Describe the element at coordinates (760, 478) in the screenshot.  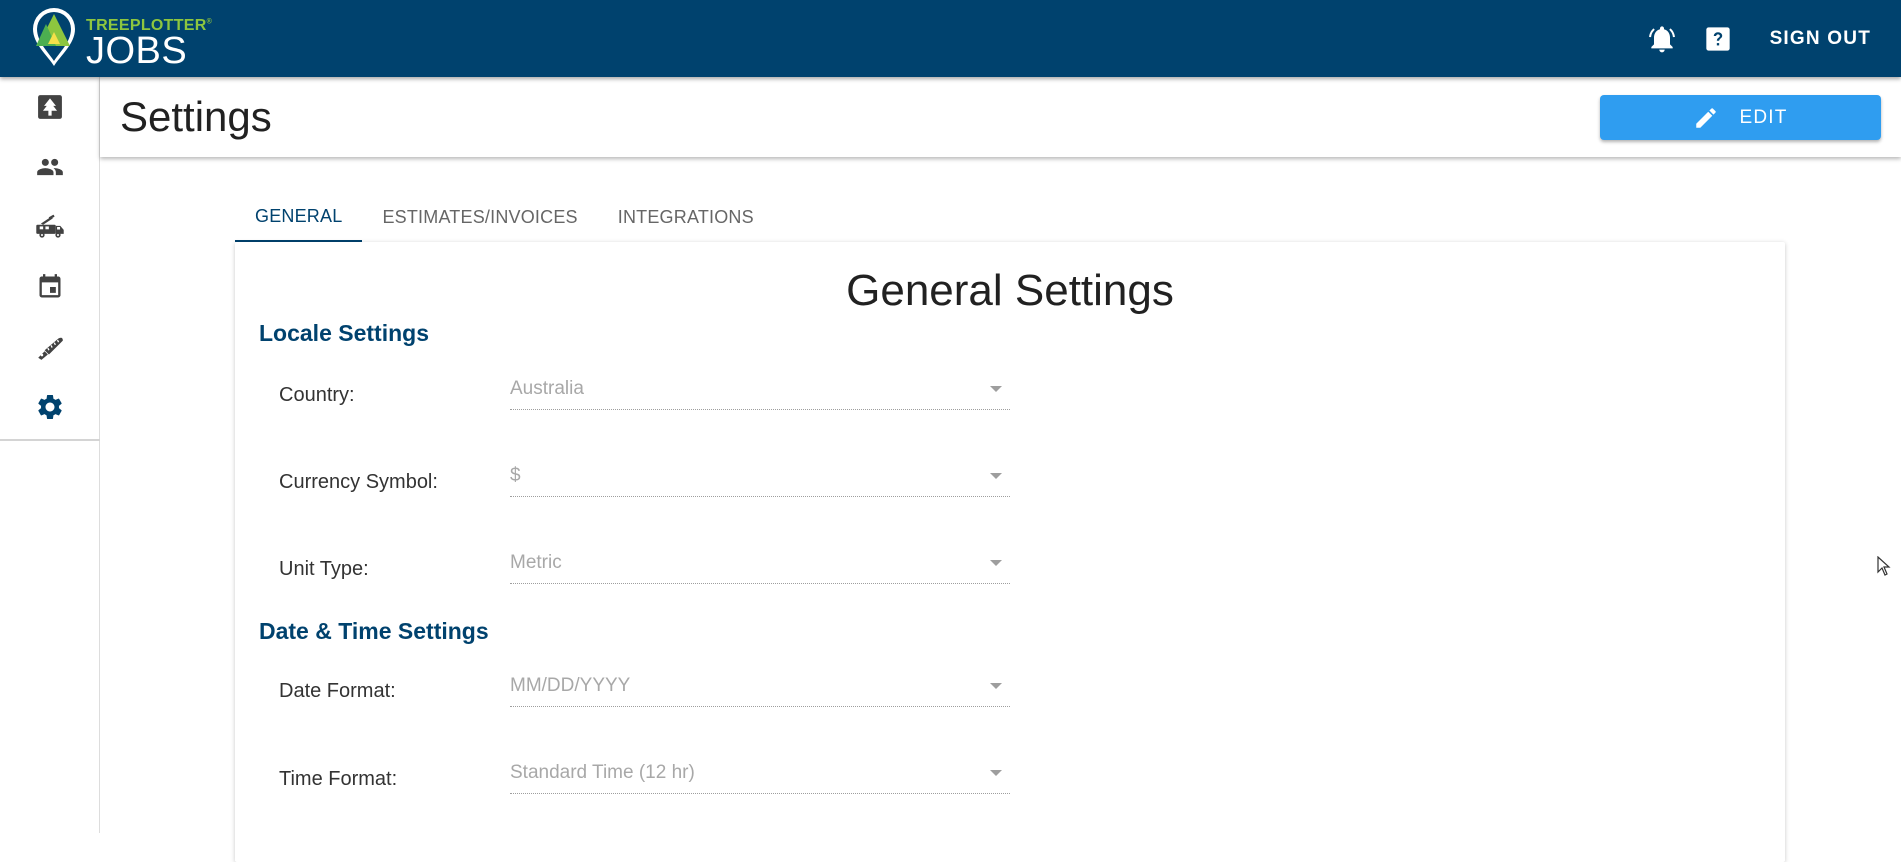
I see `currency-symbol-select: $` at that location.